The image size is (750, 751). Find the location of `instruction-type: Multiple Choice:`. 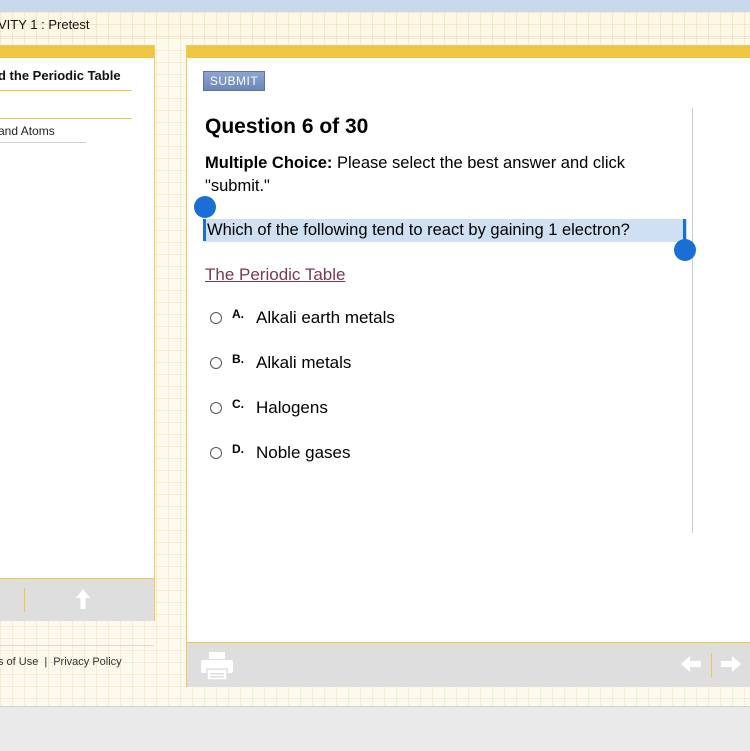

instruction-type: Multiple Choice: is located at coordinates (269, 163).